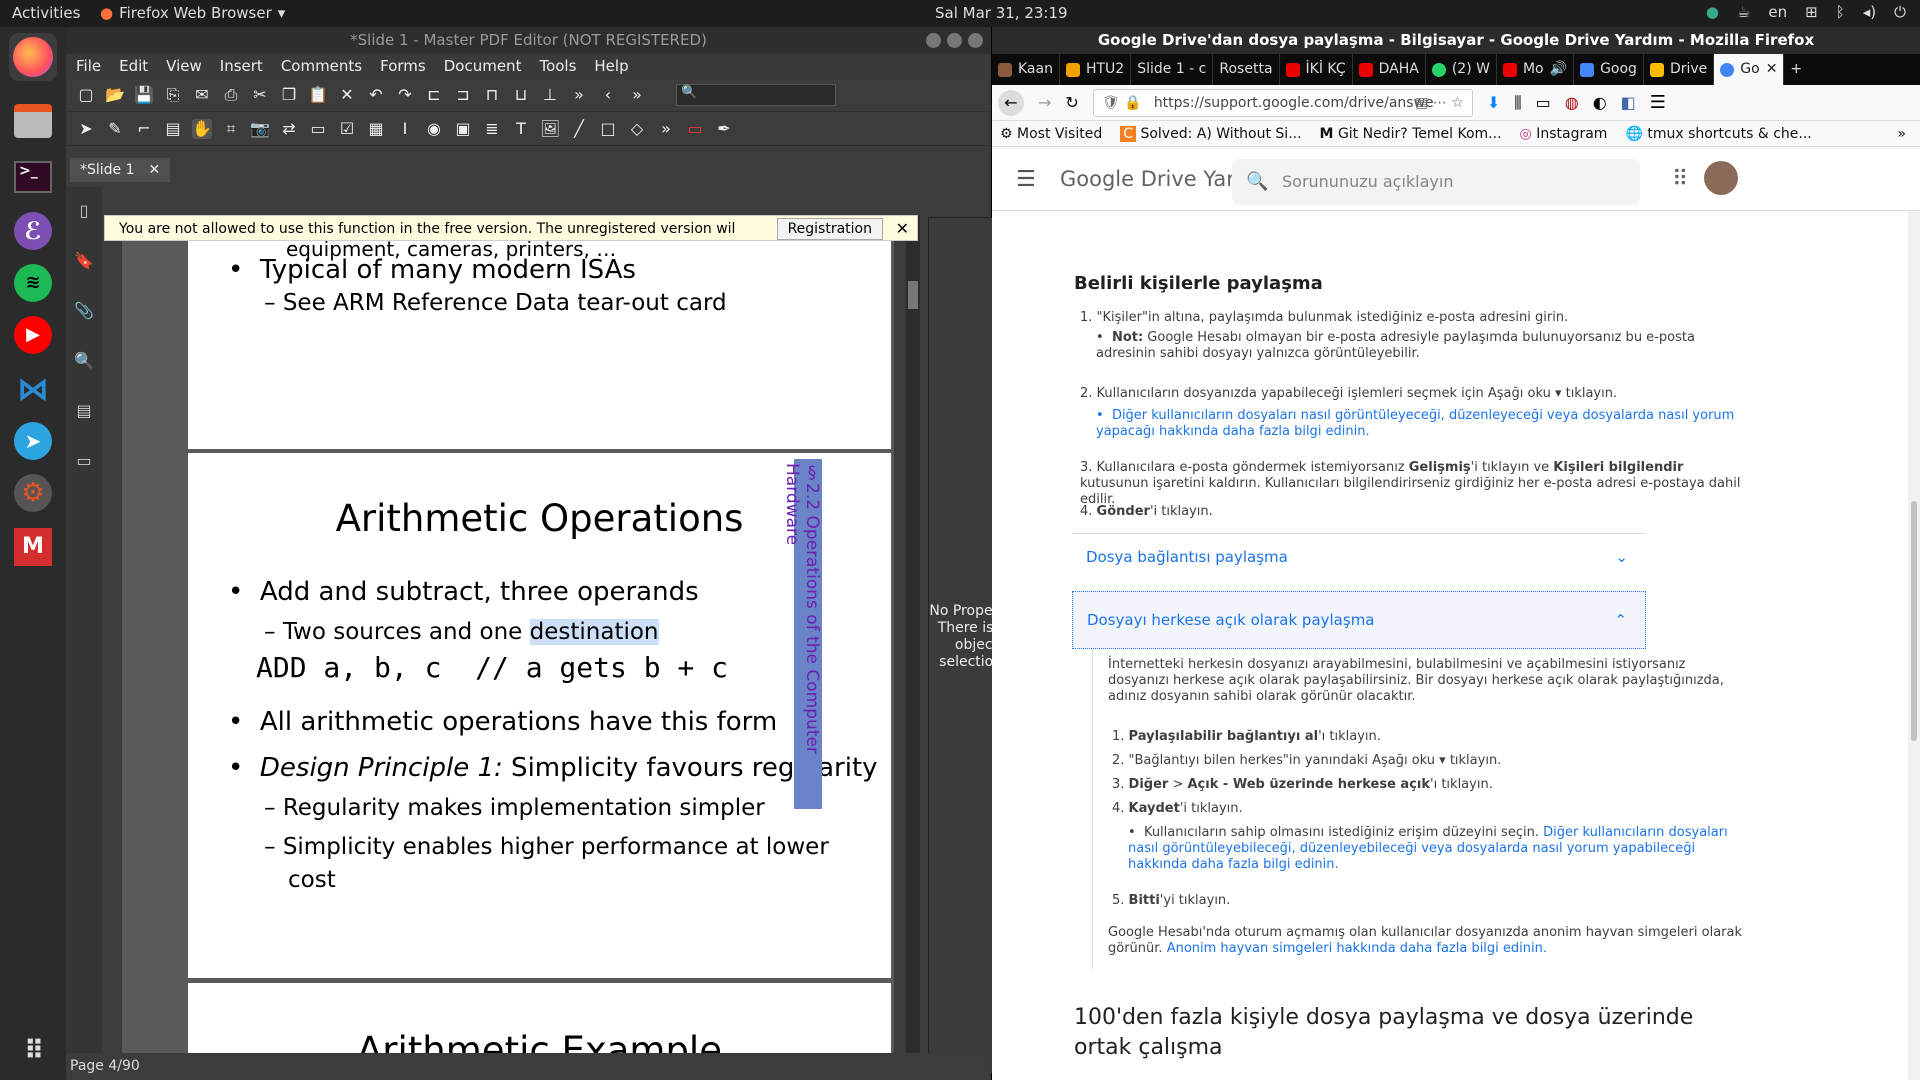 The width and height of the screenshot is (1920, 1080). What do you see at coordinates (46, 13) in the screenshot?
I see `activities-button: Activities` at bounding box center [46, 13].